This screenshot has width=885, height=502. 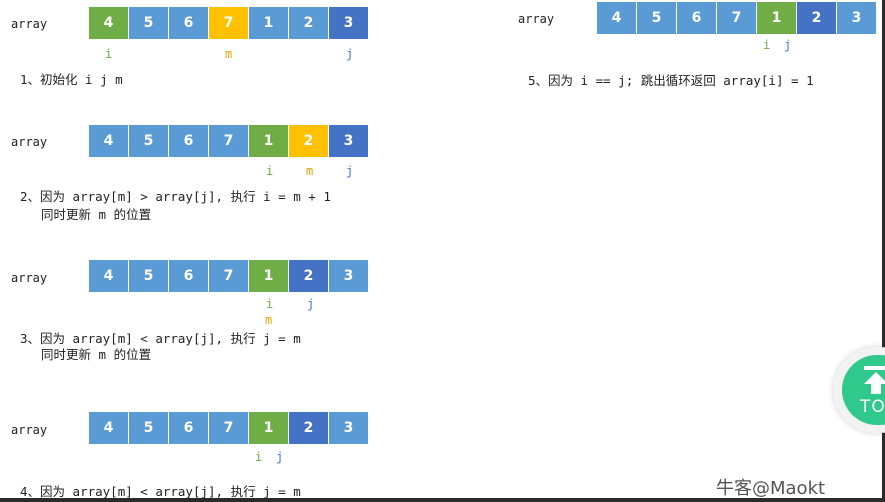 What do you see at coordinates (872, 407) in the screenshot?
I see `back-to-top-label: TO` at bounding box center [872, 407].